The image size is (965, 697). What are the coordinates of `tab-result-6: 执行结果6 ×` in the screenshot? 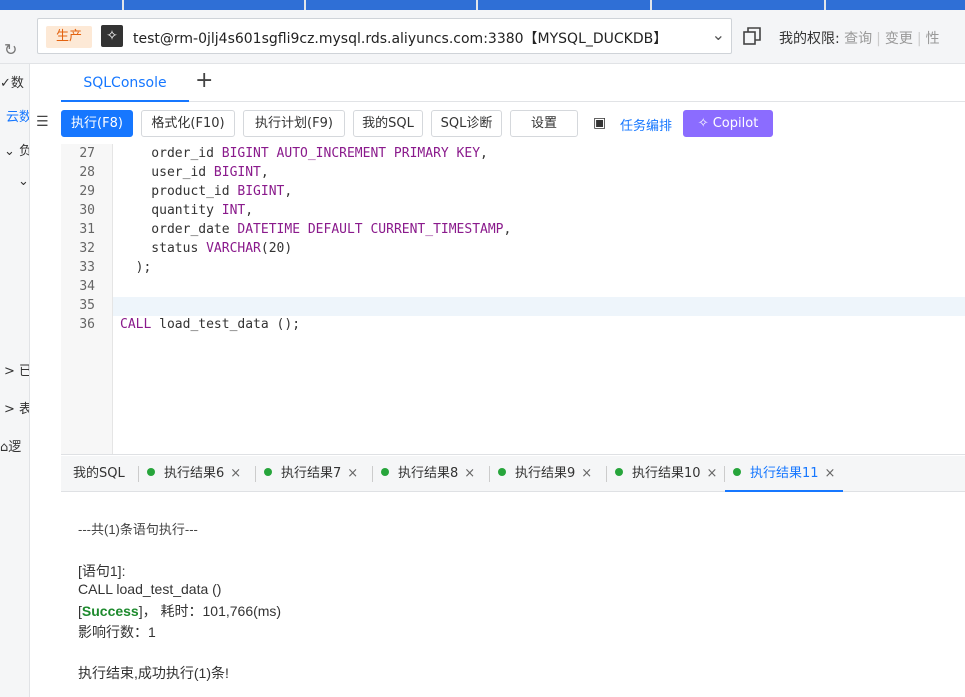 It's located at (194, 474).